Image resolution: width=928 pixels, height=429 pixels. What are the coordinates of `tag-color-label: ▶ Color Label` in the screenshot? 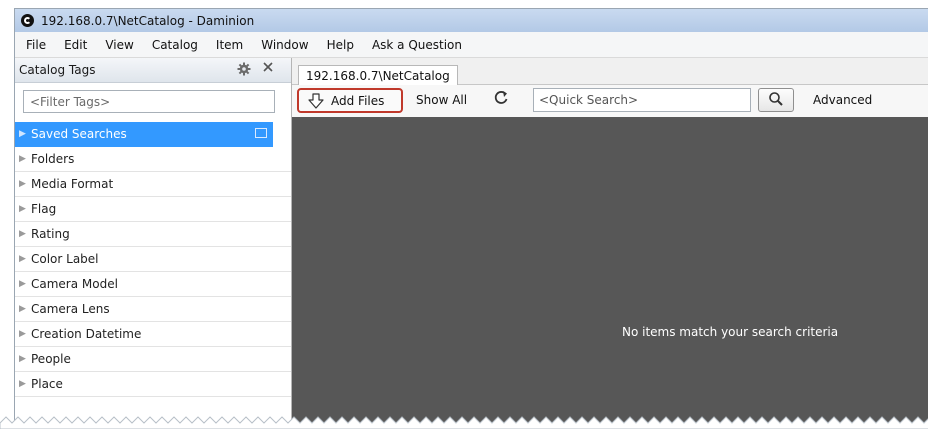 It's located at (153, 259).